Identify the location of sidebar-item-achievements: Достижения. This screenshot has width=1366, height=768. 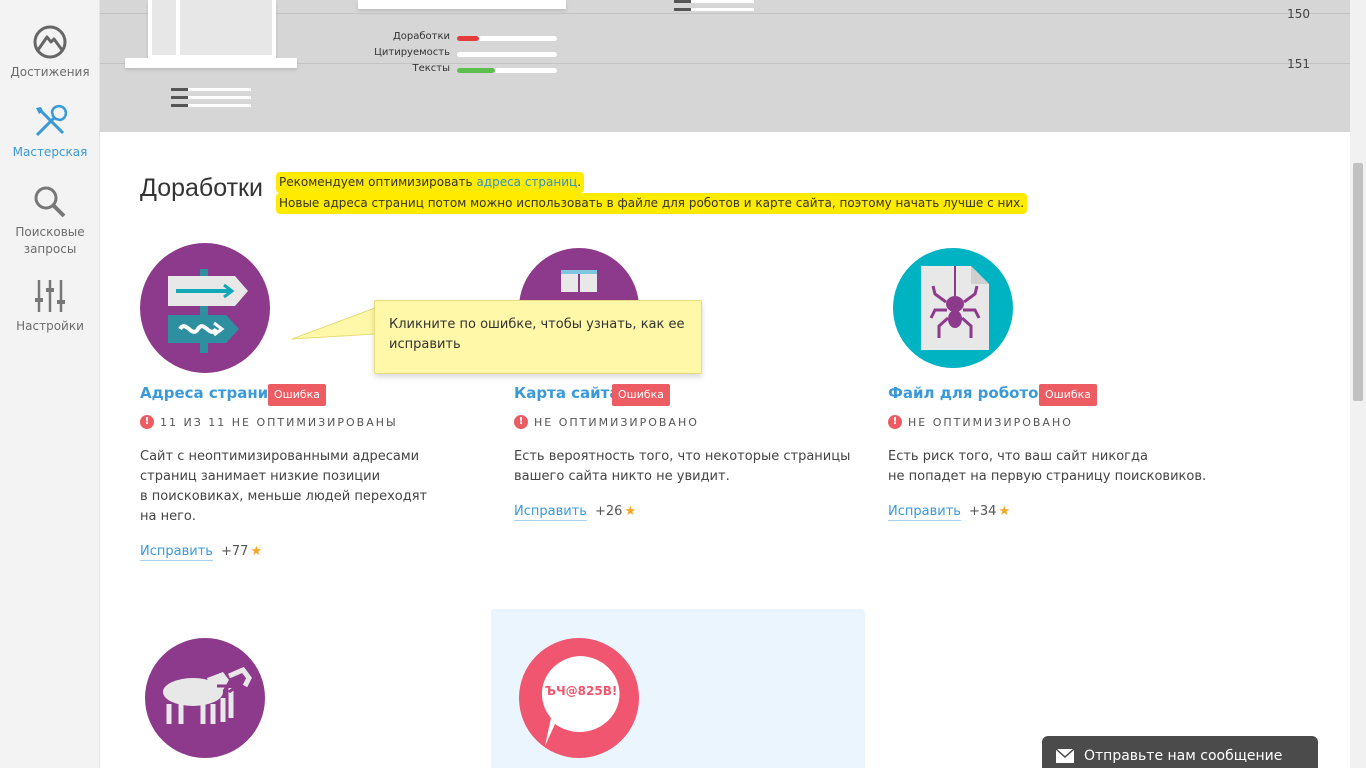
(50, 52).